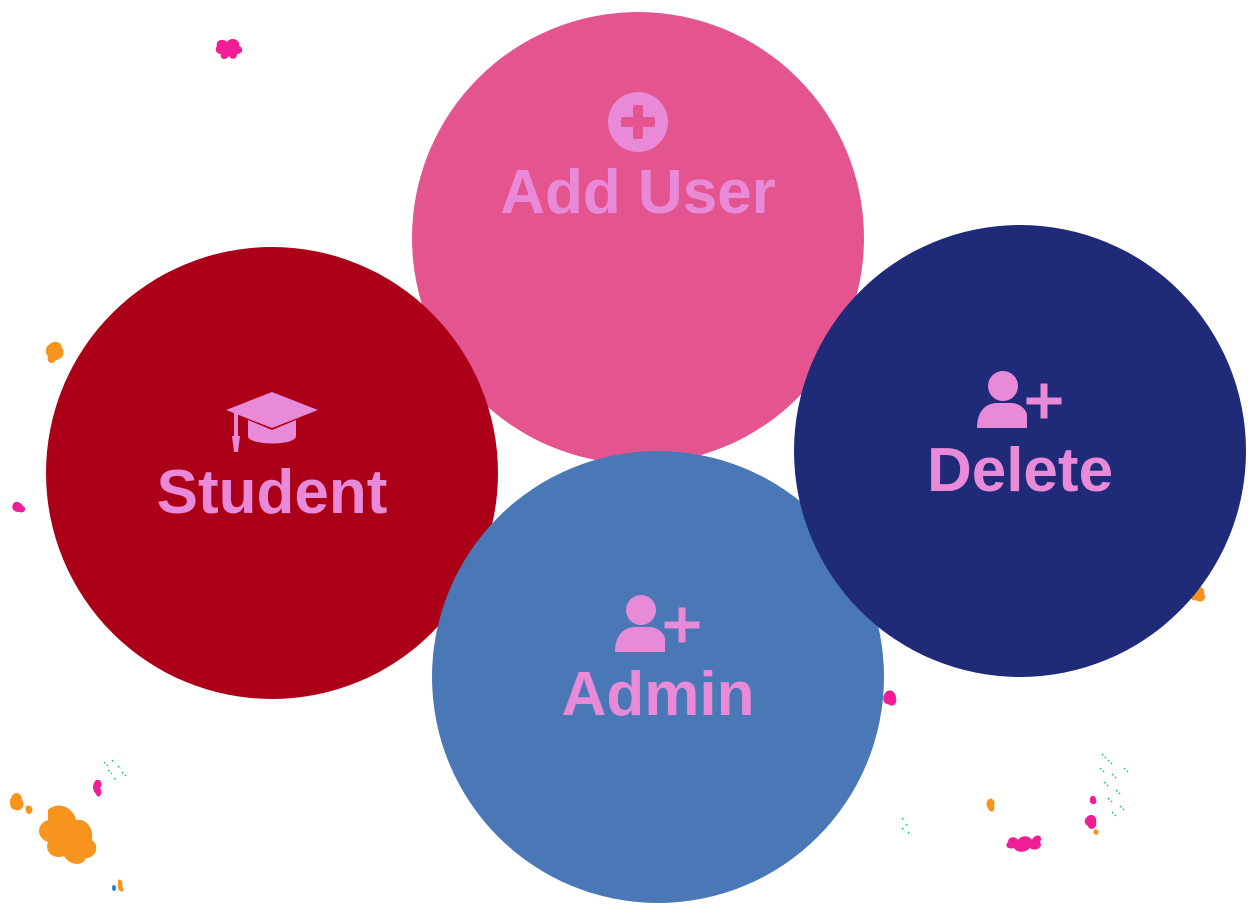 Image resolution: width=1250 pixels, height=924 pixels. I want to click on delete-label: Delete, so click(1020, 470).